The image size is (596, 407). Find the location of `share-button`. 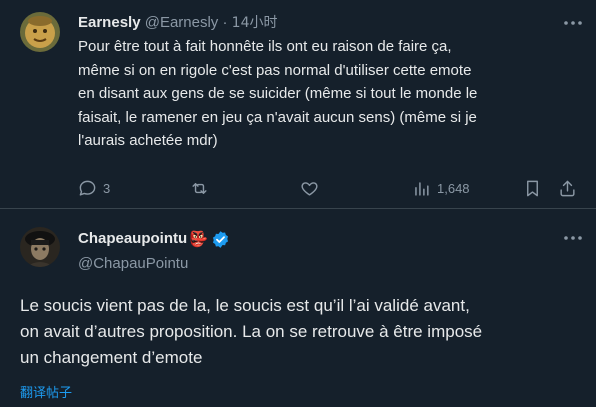

share-button is located at coordinates (567, 188).